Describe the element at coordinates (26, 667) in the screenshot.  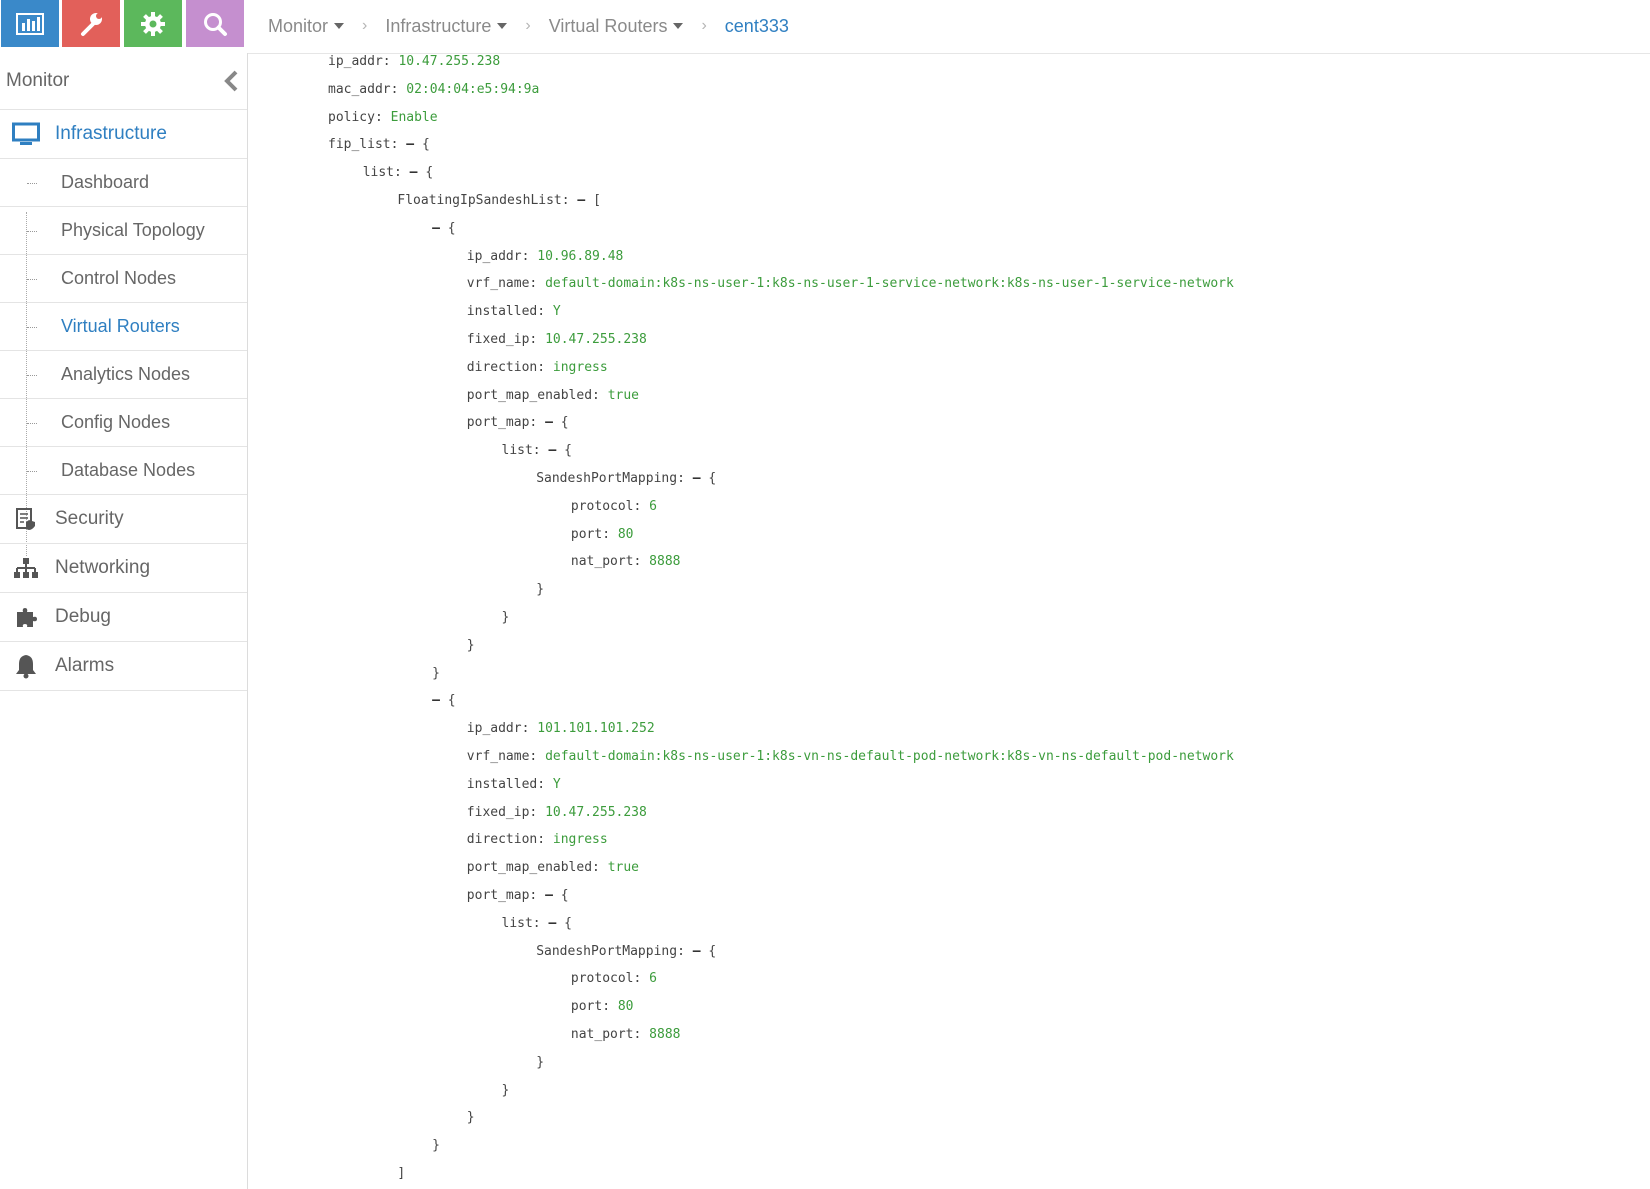
I see `bell-icon` at that location.